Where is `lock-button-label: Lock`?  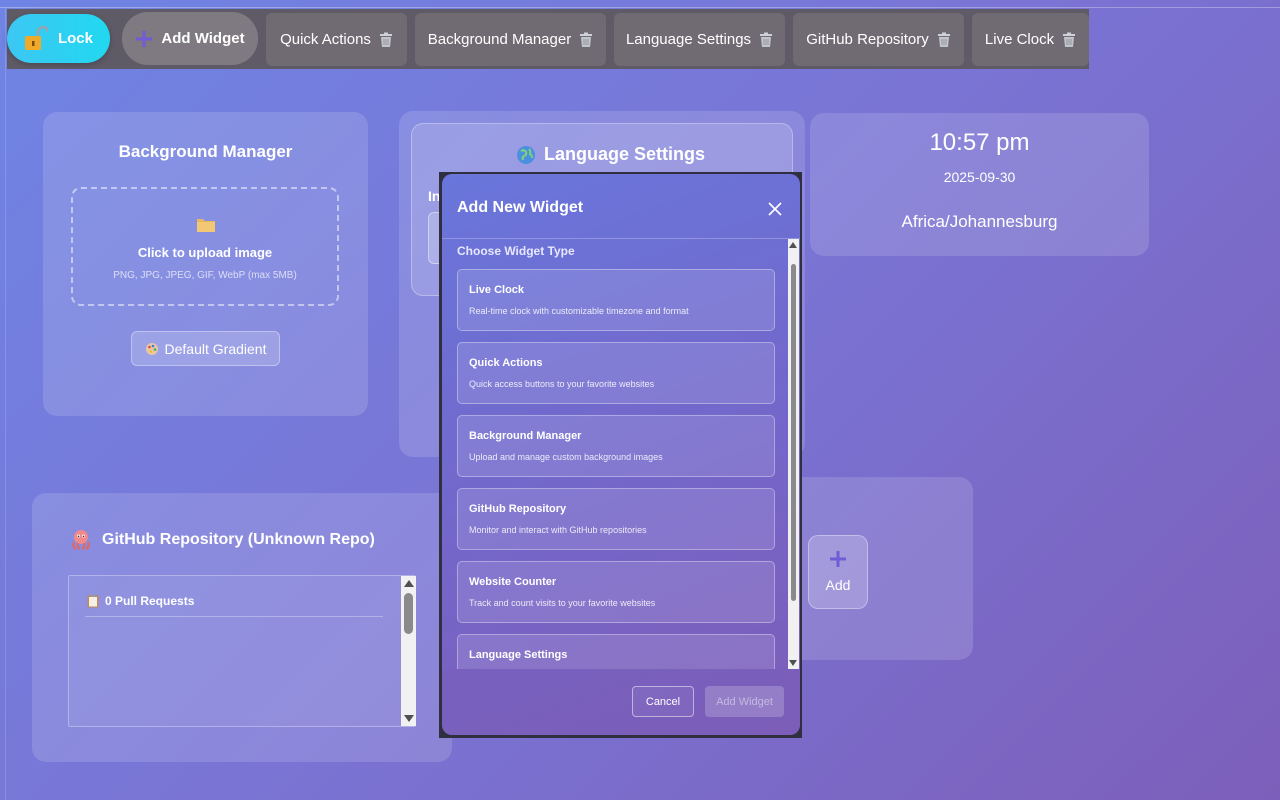
lock-button-label: Lock is located at coordinates (75, 38).